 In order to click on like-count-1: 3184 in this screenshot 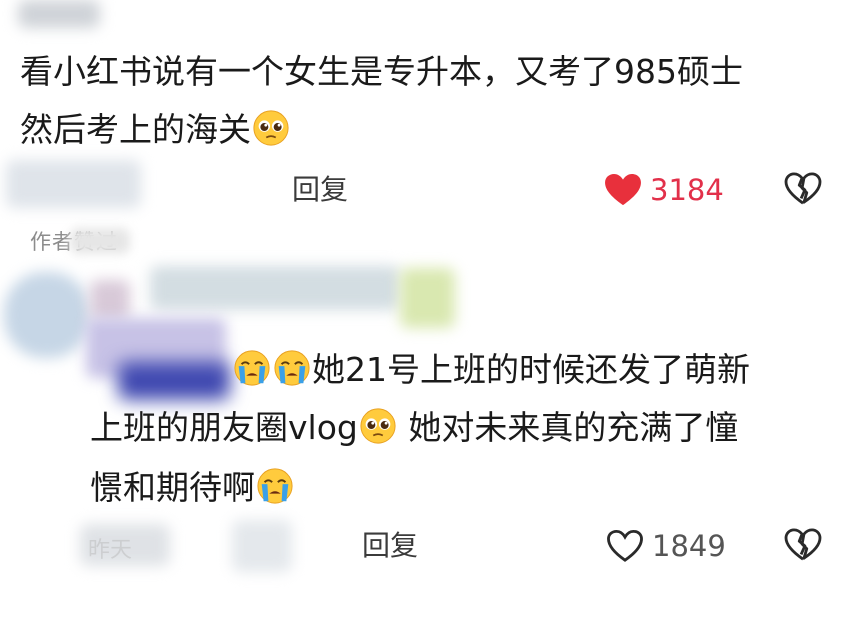, I will do `click(687, 190)`.